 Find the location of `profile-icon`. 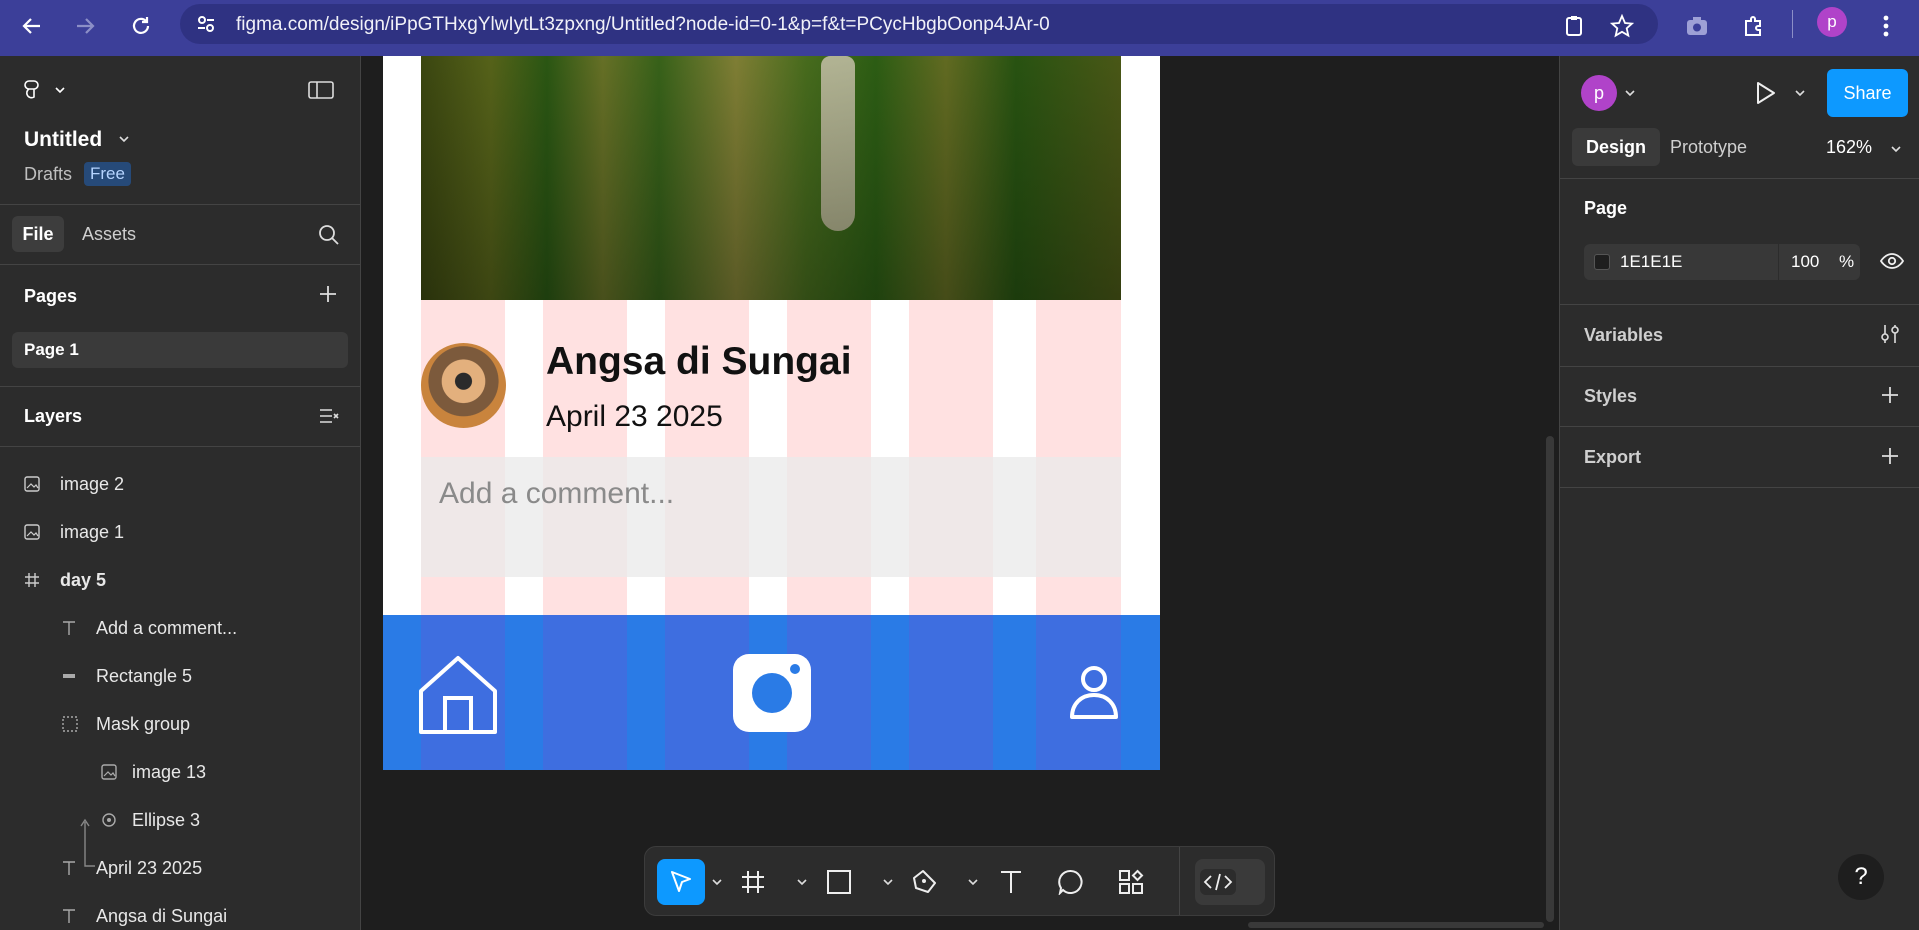

profile-icon is located at coordinates (1094, 693).